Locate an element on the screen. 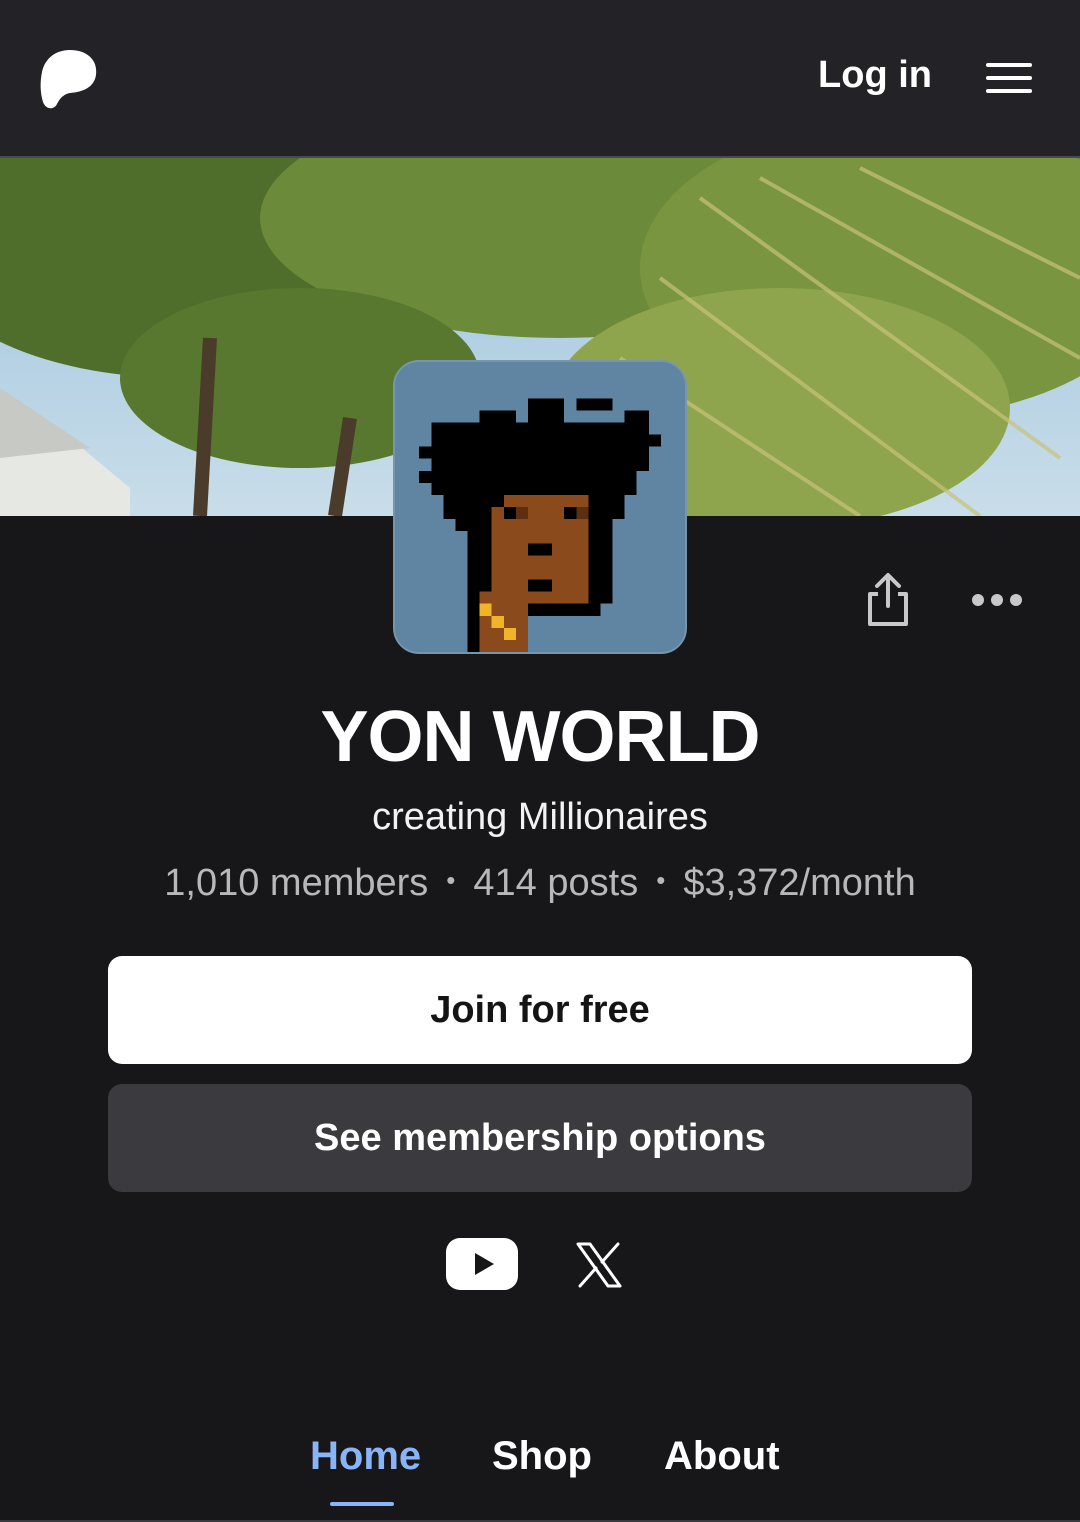 This screenshot has width=1080, height=1522. posts-count: 414 posts is located at coordinates (556, 883).